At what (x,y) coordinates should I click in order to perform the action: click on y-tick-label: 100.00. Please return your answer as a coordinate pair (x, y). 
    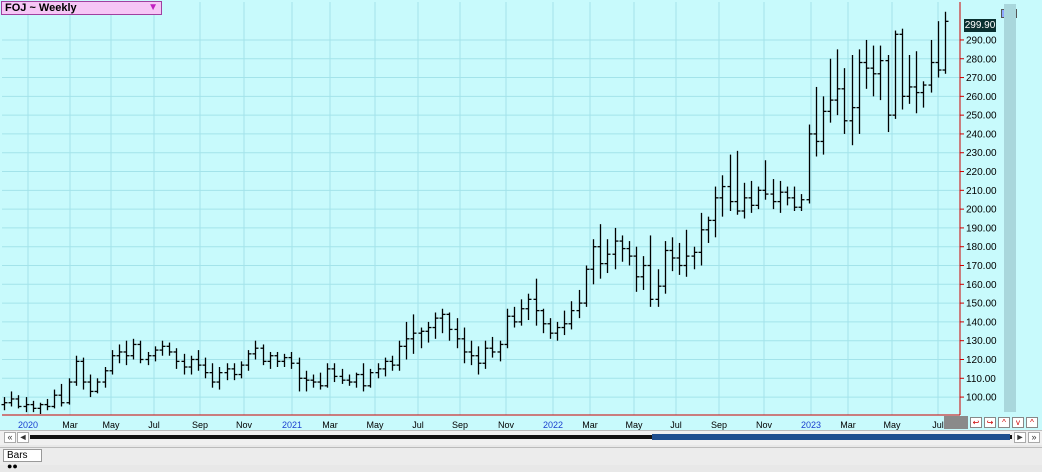
    Looking at the image, I should click on (981, 398).